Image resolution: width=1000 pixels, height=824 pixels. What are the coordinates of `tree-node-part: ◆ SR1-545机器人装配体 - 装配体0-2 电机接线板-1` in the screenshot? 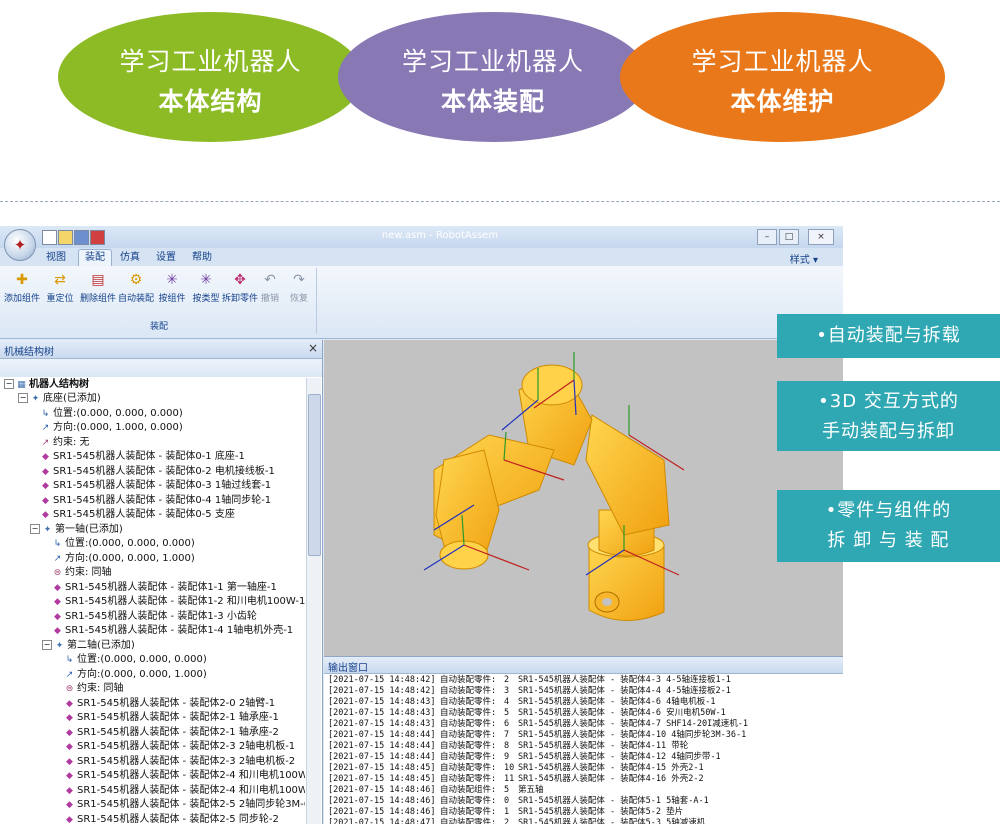 It's located at (157, 472).